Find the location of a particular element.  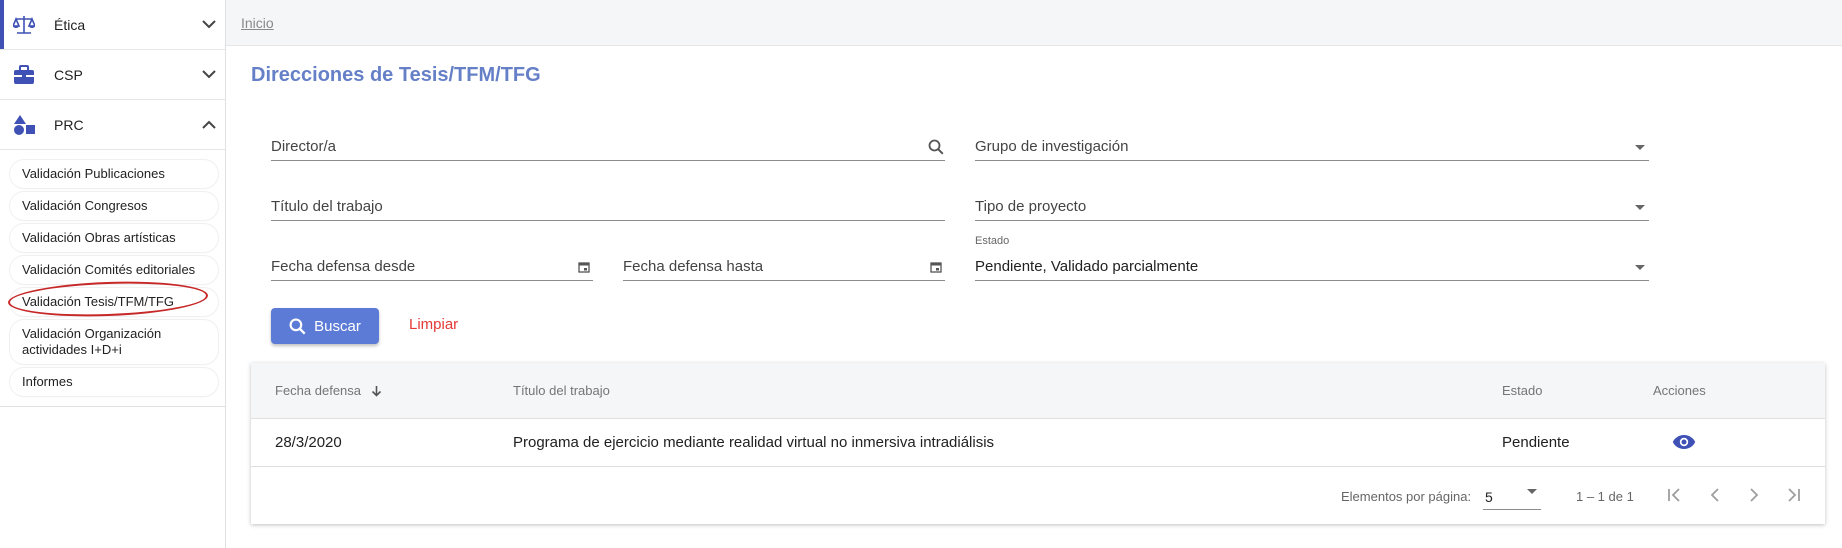

sidebar-item-validacion-publicaciones: Validación Publicaciones is located at coordinates (114, 174).